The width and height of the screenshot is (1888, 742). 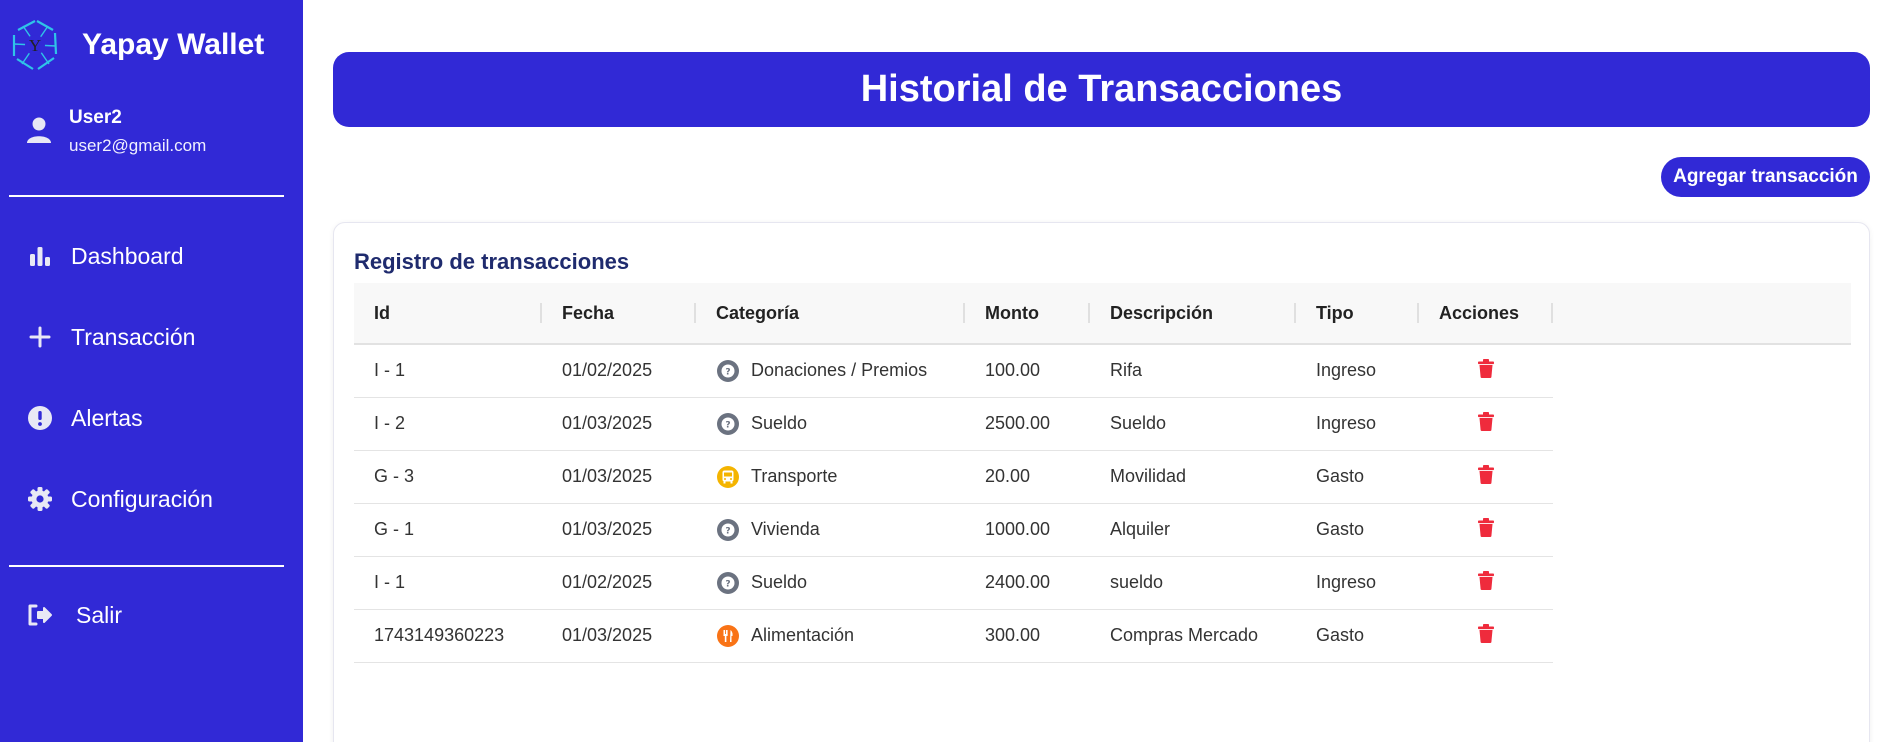 I want to click on cell-descripcion: Movilidad, so click(x=1193, y=477).